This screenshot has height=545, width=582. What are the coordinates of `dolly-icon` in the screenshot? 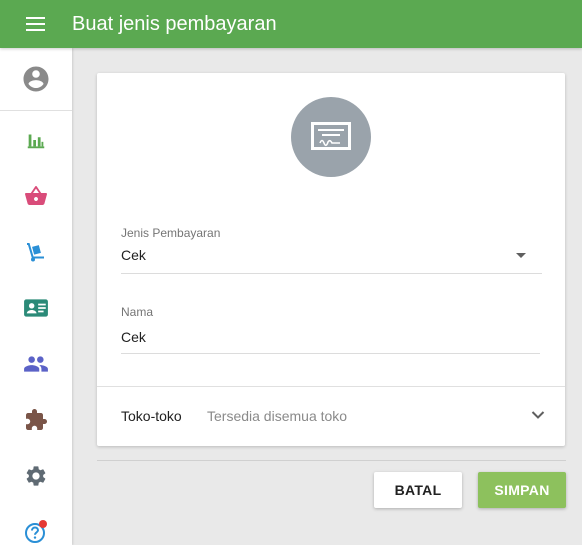 It's located at (35, 252).